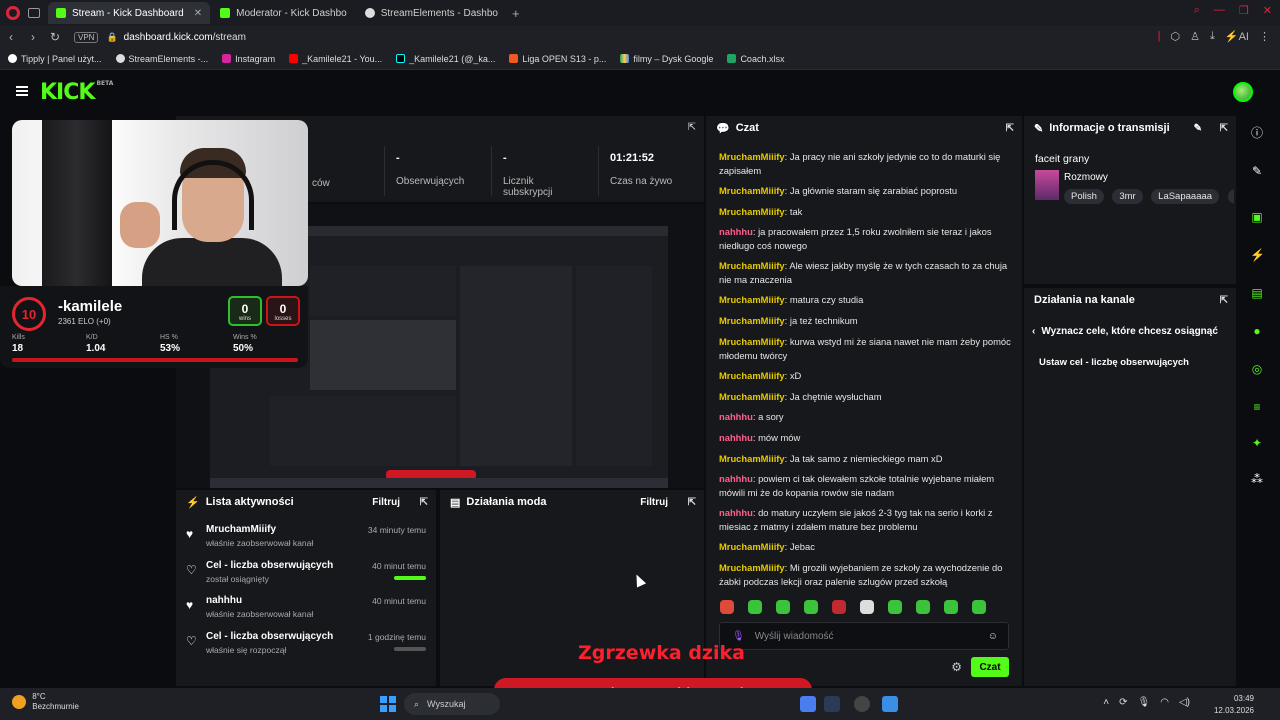 The height and width of the screenshot is (720, 1280). I want to click on chevron-up-icon: ˄, so click(1106, 702).